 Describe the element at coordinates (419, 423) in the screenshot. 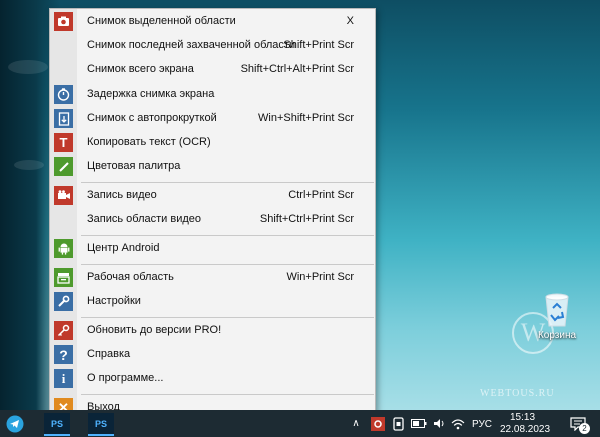

I see `battery-icon` at that location.